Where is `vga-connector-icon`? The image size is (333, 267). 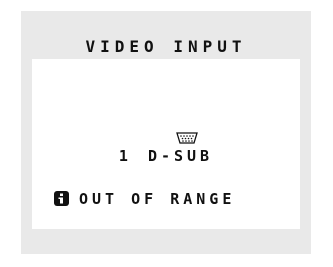
vga-connector-icon is located at coordinates (187, 138).